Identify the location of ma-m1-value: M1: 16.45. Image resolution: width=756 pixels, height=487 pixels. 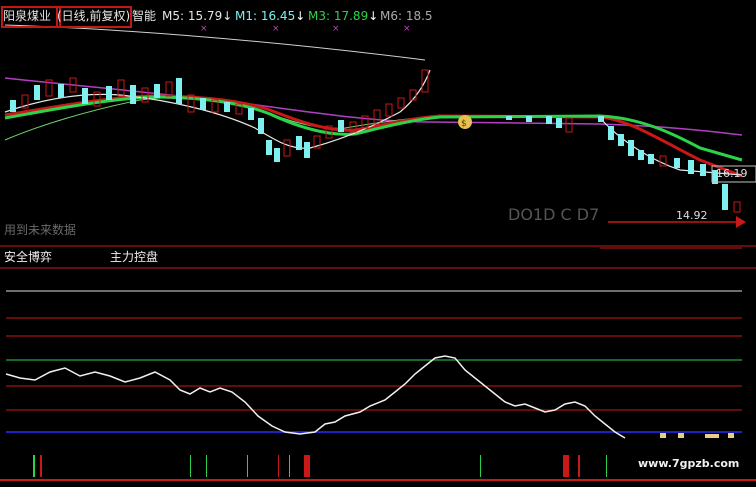
(265, 16).